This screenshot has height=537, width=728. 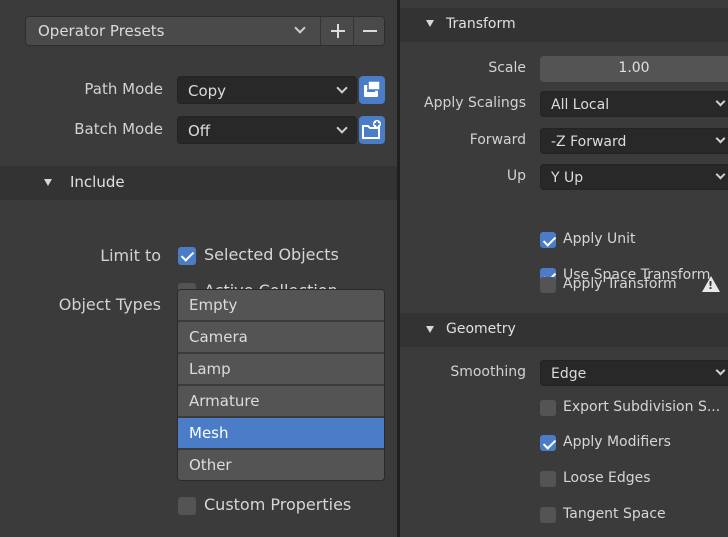 What do you see at coordinates (634, 177) in the screenshot?
I see `up-dropdown: Y Up` at bounding box center [634, 177].